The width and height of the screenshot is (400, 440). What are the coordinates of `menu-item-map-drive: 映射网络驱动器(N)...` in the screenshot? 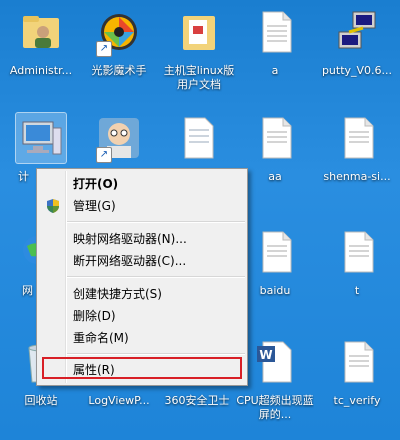 It's located at (142, 239).